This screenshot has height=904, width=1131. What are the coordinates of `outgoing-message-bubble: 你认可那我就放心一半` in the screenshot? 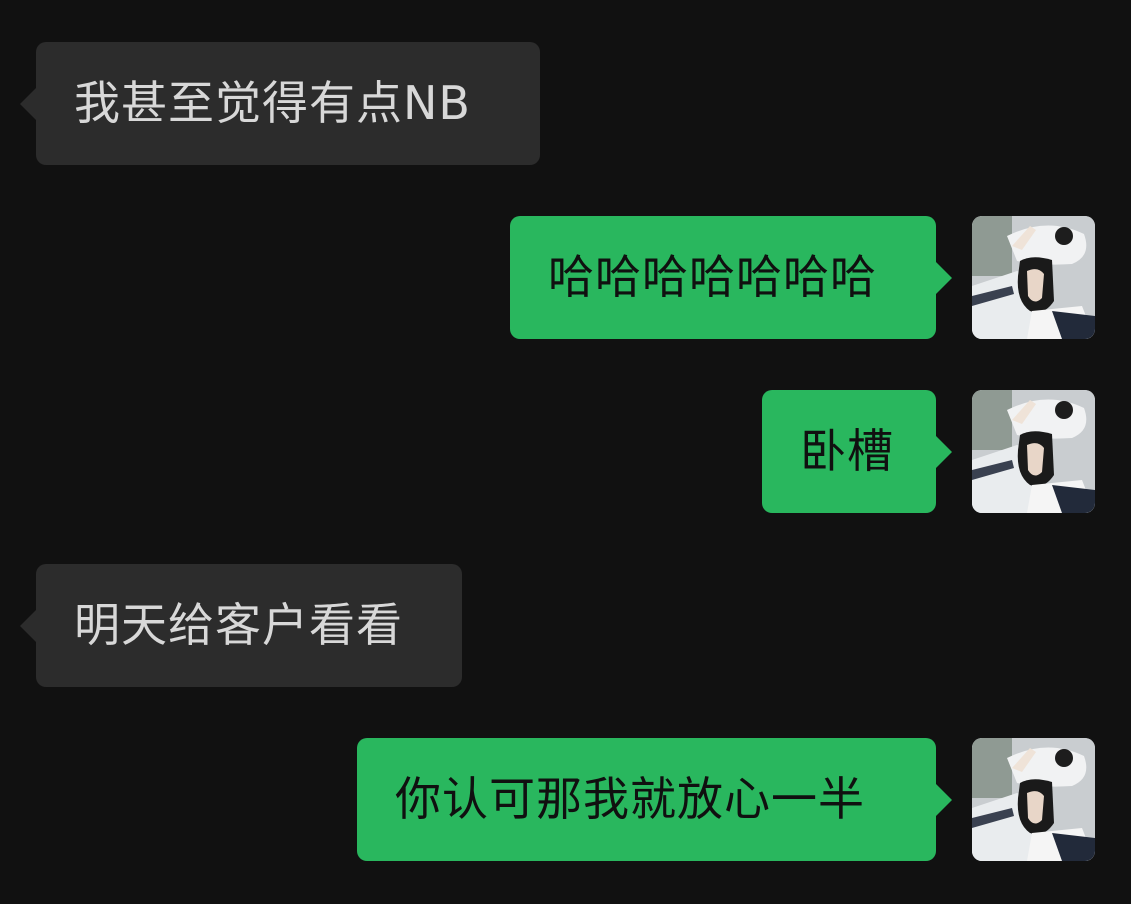 It's located at (654, 799).